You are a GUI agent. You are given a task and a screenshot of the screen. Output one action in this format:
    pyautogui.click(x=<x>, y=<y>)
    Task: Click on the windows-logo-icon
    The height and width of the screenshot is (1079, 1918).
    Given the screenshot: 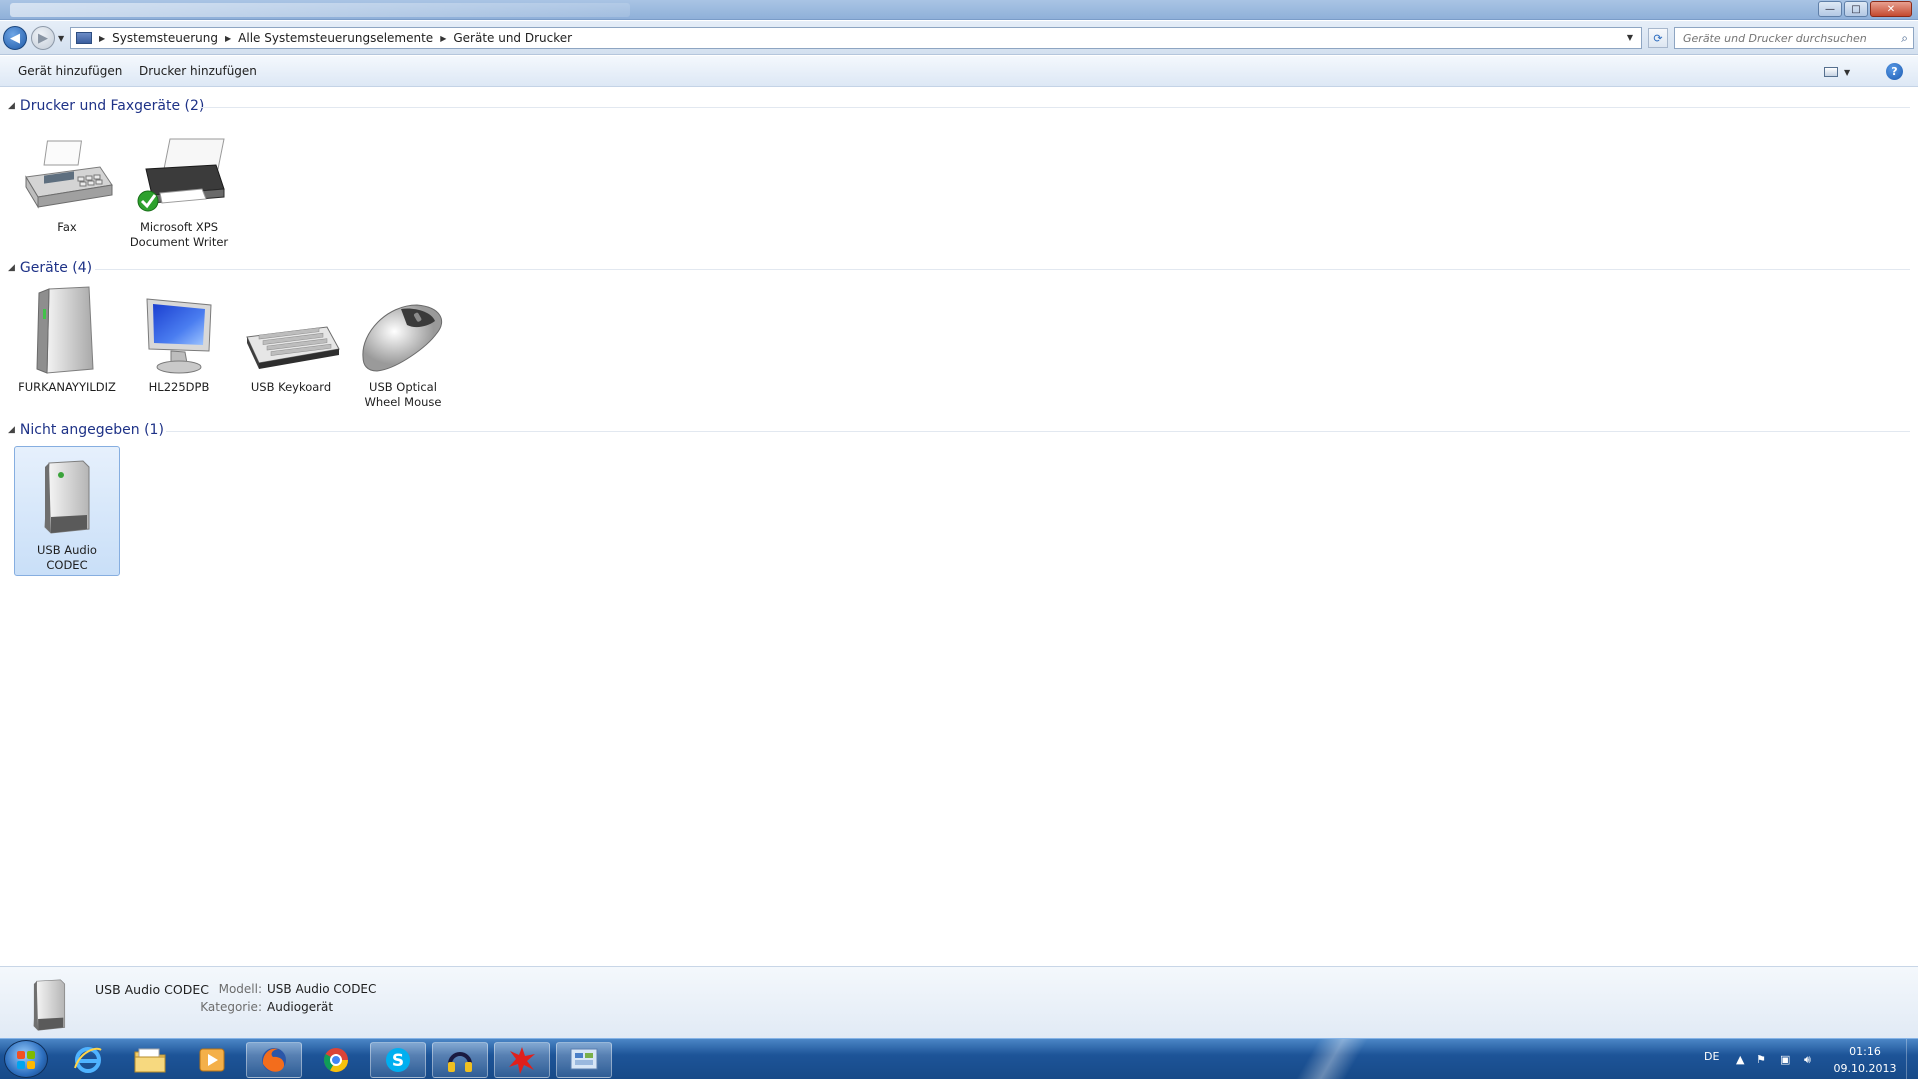 What is the action you would take?
    pyautogui.click(x=26, y=1060)
    